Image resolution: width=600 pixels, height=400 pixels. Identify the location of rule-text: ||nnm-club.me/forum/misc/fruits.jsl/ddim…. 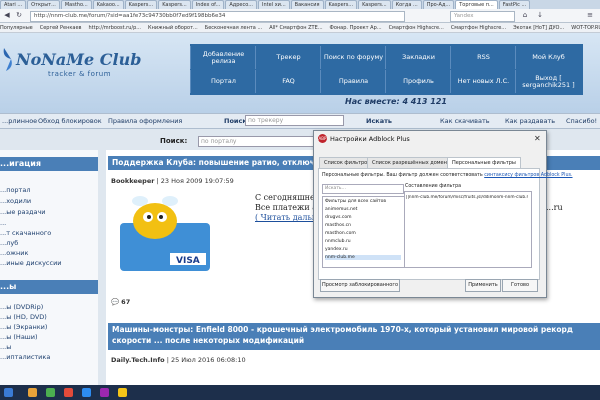
(467, 197).